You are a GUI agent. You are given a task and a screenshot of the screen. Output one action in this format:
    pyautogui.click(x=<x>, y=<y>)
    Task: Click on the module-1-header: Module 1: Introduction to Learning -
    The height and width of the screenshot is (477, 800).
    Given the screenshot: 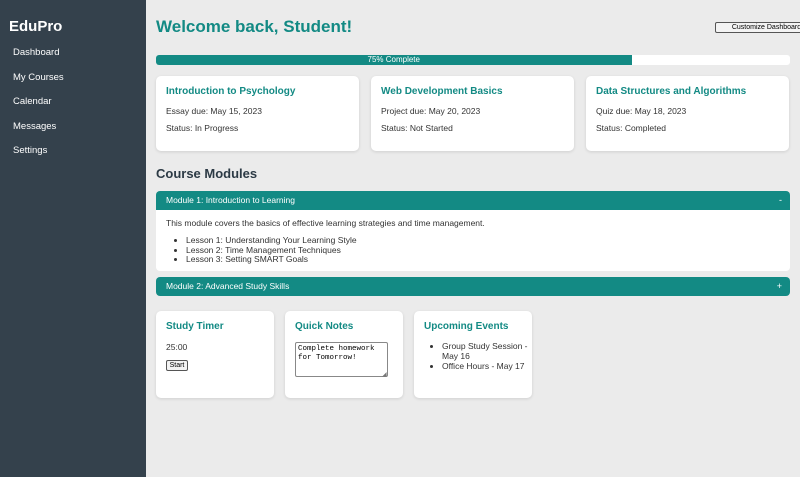 What is the action you would take?
    pyautogui.click(x=473, y=200)
    